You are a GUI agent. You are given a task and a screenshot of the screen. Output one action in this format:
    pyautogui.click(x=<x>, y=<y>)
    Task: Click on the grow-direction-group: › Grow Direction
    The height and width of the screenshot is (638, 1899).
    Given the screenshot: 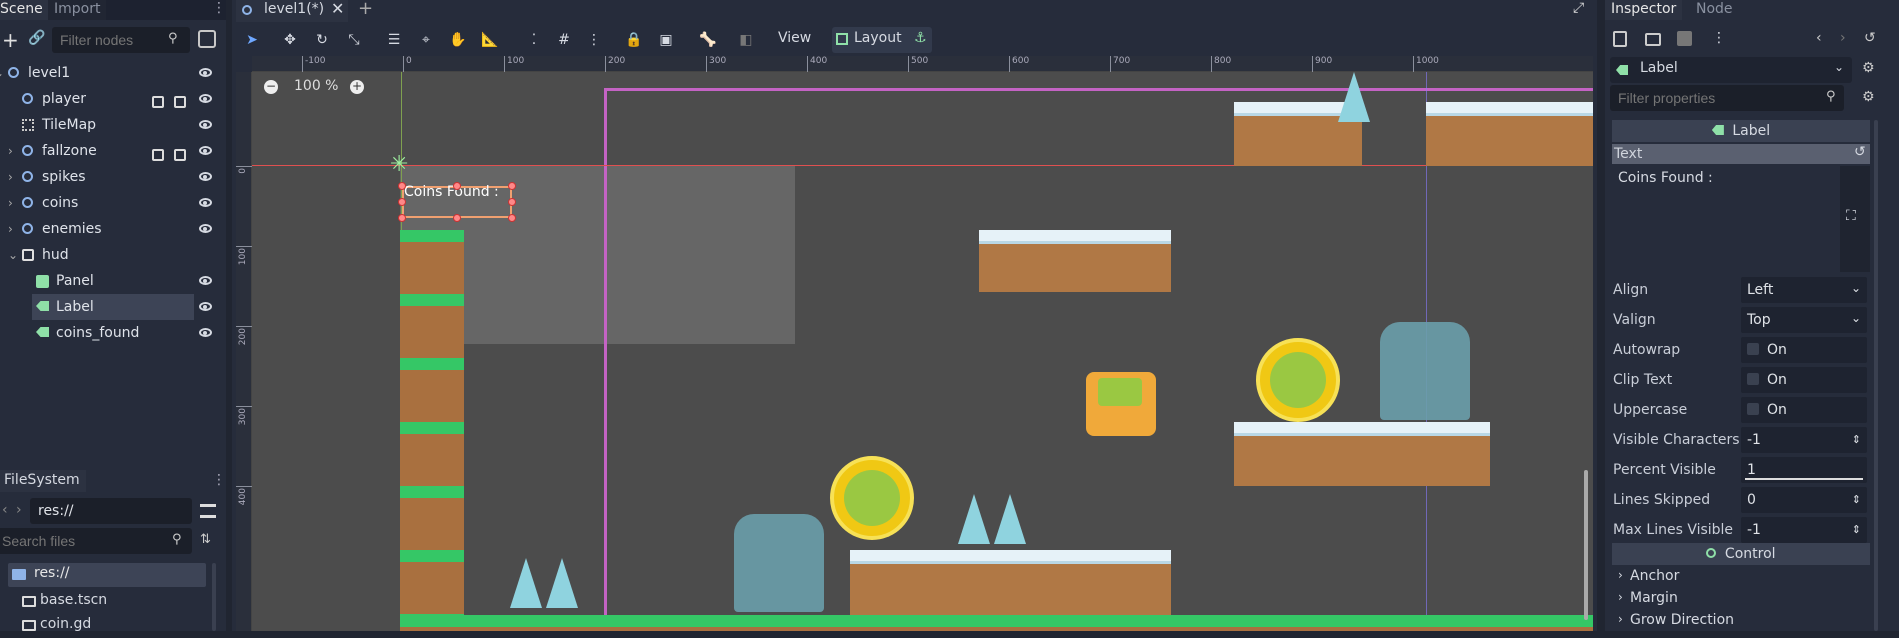 What is the action you would take?
    pyautogui.click(x=1741, y=621)
    